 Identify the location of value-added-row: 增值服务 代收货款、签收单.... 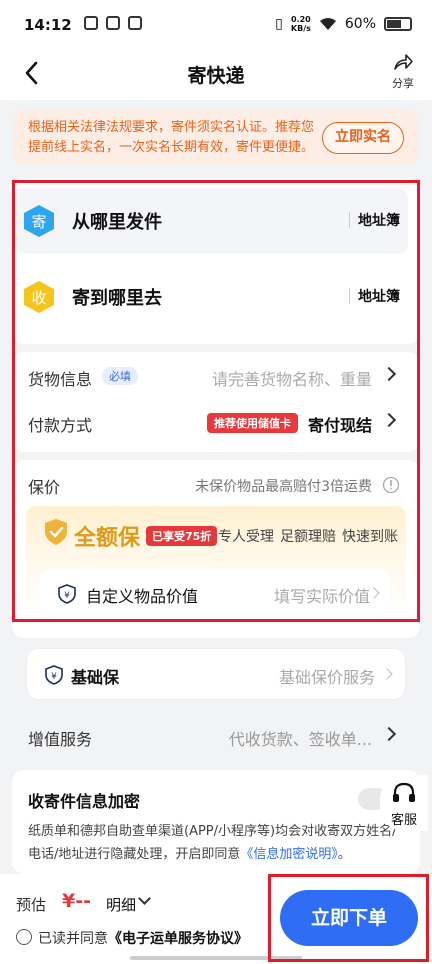
(210, 737).